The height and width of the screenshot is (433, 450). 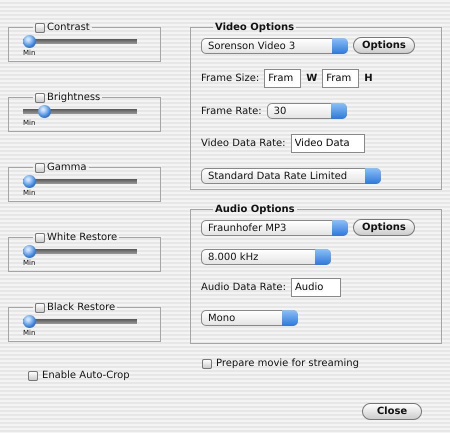 I want to click on field-label: Video Data Rate:, so click(x=243, y=143).